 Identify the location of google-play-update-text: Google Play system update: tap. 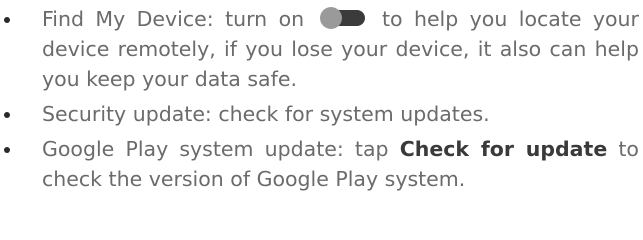
(215, 149).